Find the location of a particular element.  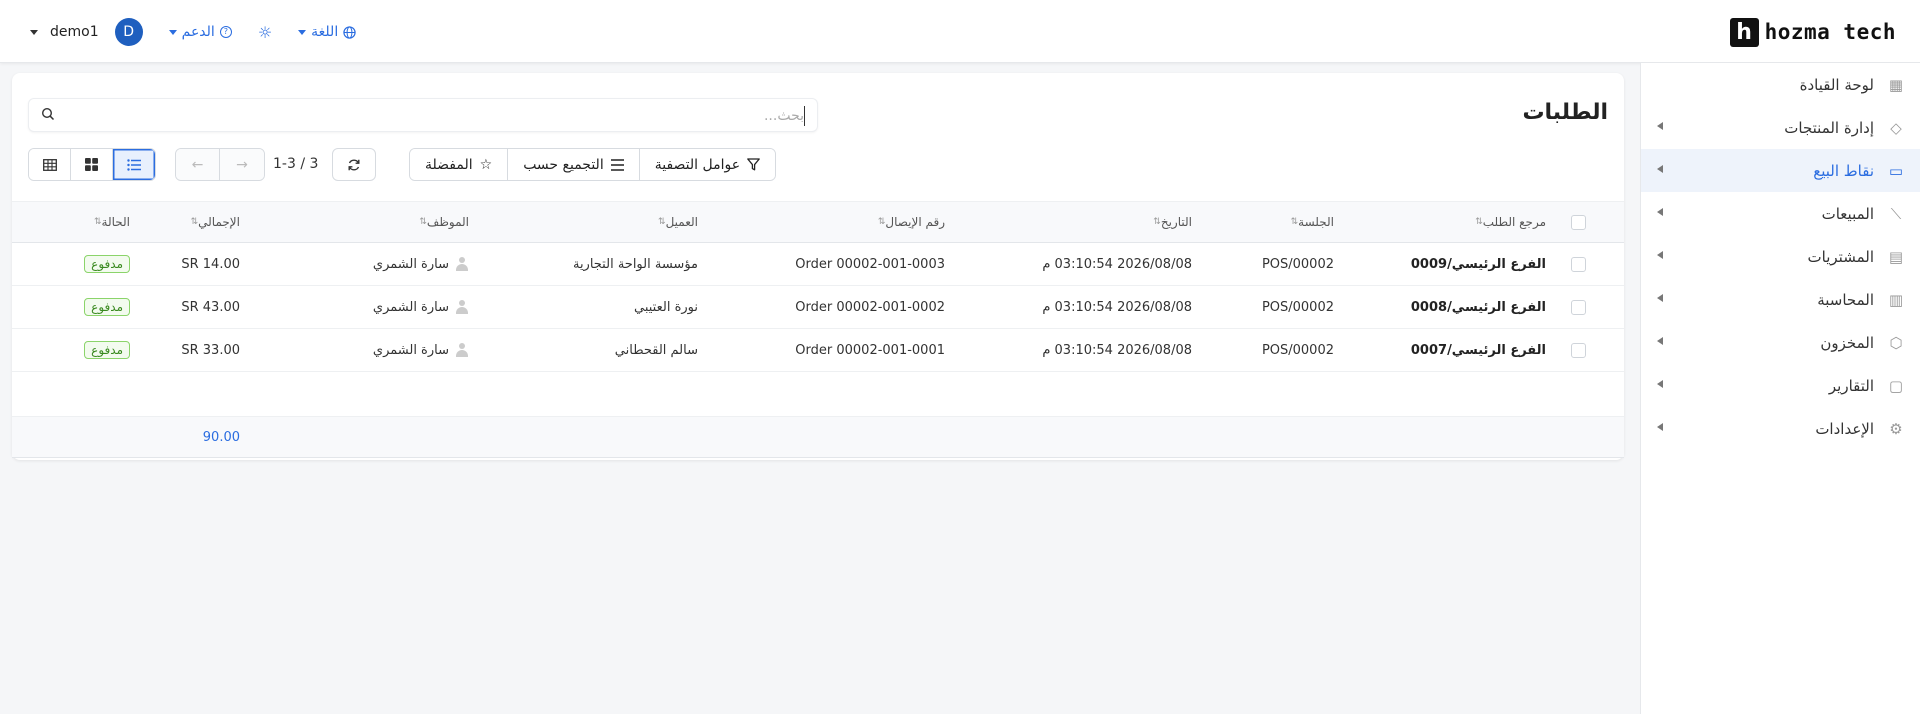

sidebar-item-label: لوحة القيادة is located at coordinates (1836, 84).